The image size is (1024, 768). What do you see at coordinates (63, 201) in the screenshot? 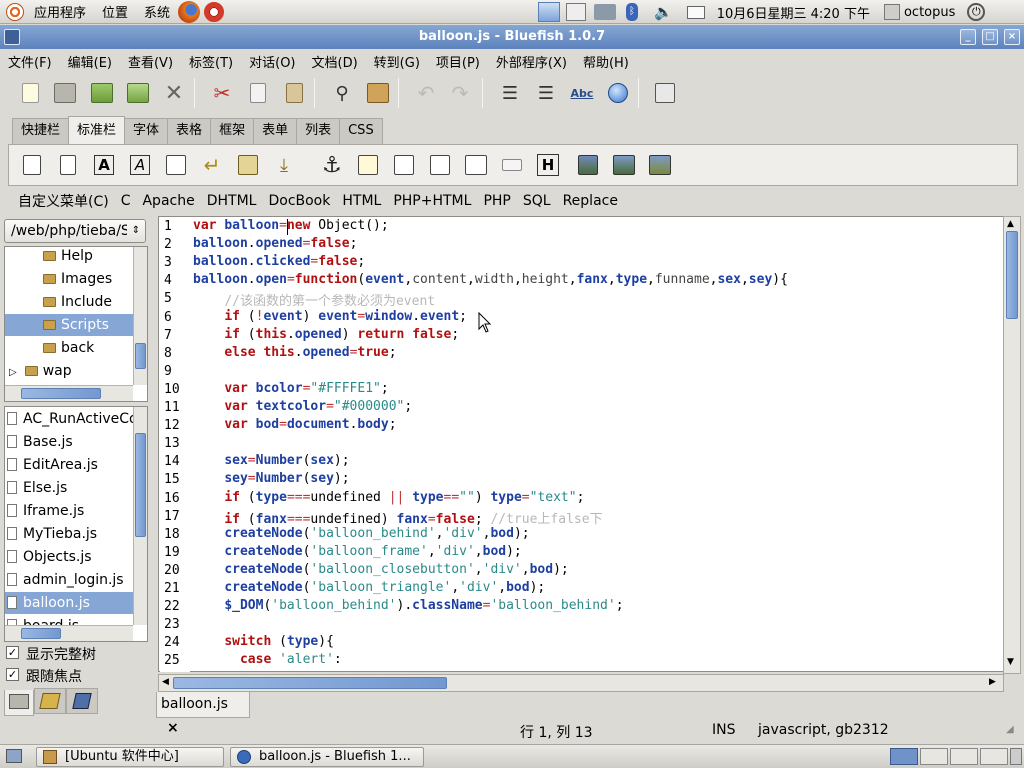
I see `custom-menu: 自定义菜单(C)` at bounding box center [63, 201].